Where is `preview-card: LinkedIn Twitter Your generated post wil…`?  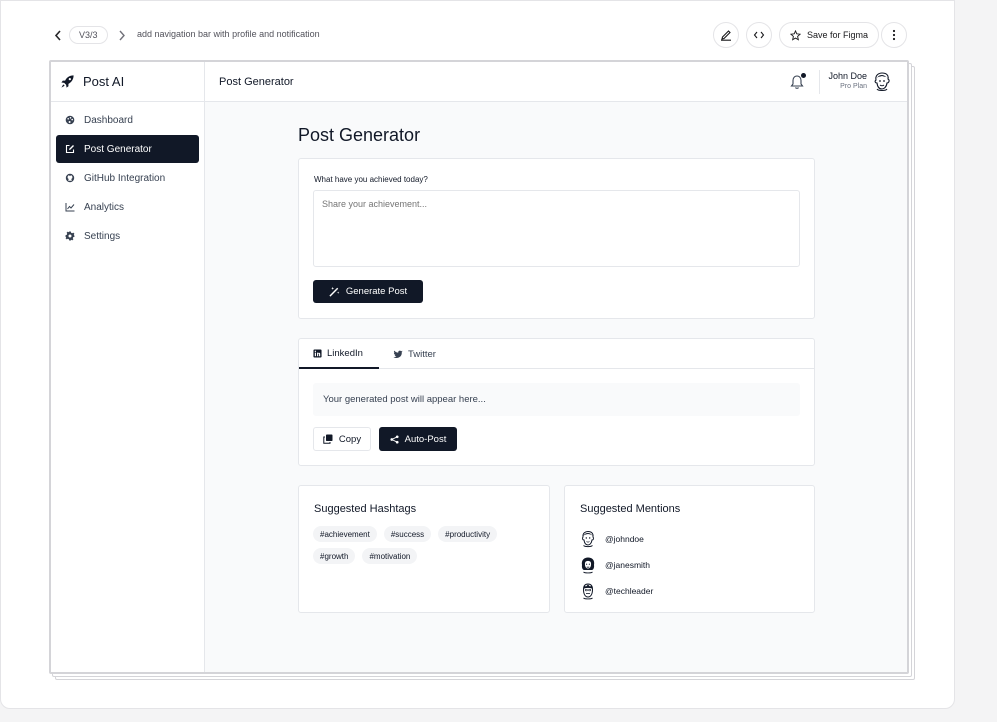 preview-card: LinkedIn Twitter Your generated post wil… is located at coordinates (556, 402).